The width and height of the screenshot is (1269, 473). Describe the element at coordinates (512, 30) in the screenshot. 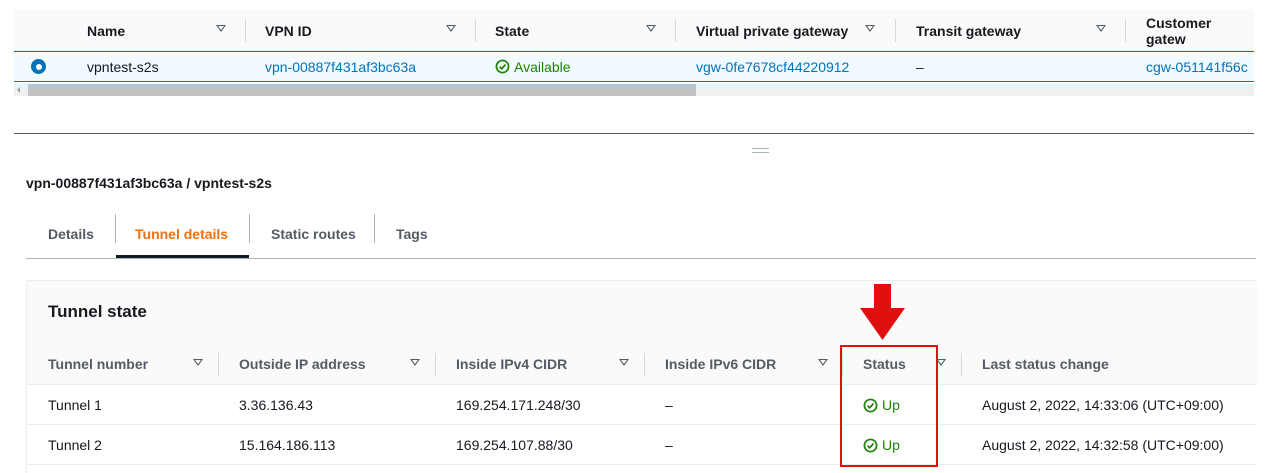

I see `column-header-state: State` at that location.